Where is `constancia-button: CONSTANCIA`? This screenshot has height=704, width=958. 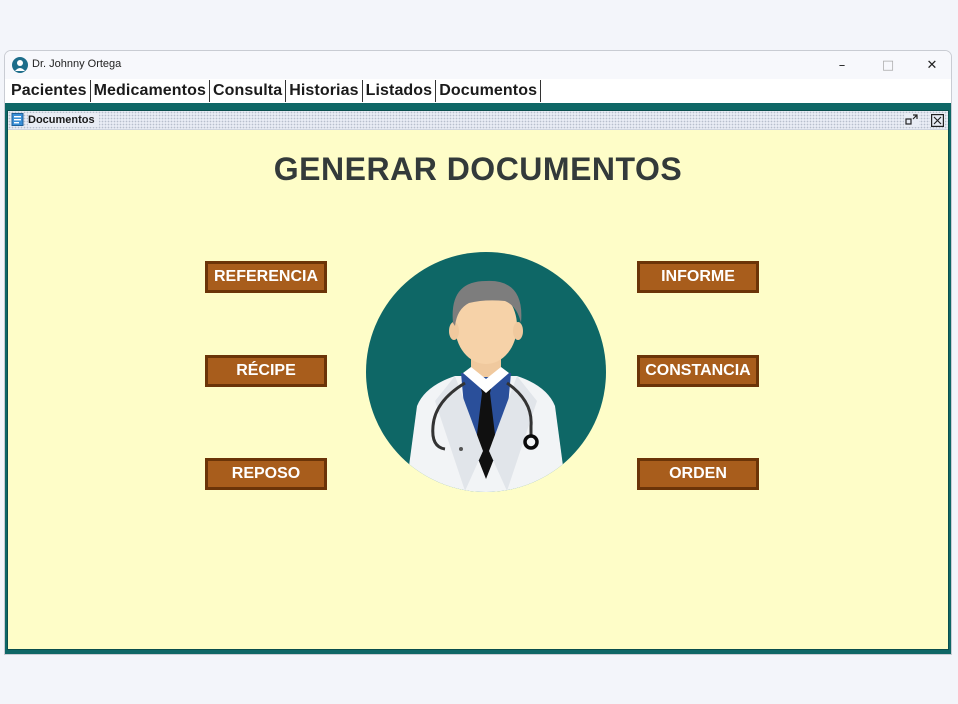 constancia-button: CONSTANCIA is located at coordinates (698, 371).